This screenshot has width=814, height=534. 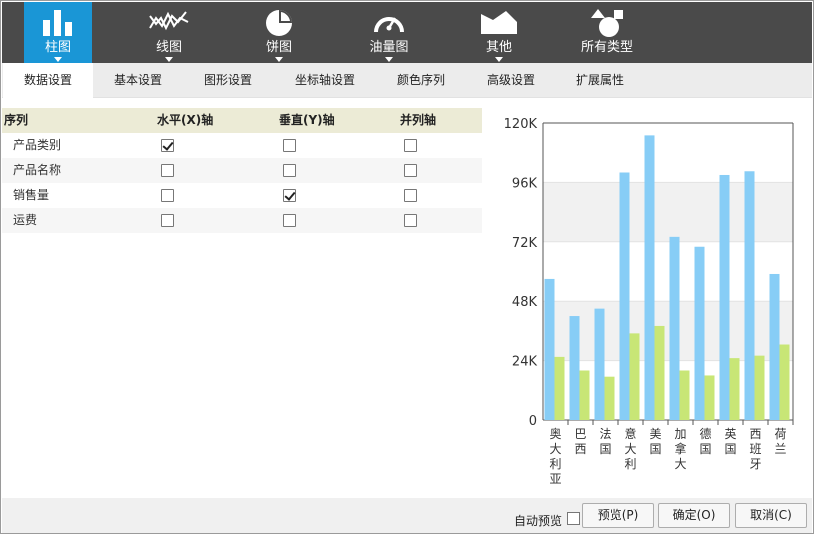 What do you see at coordinates (555, 434) in the screenshot?
I see `x-tick-label: 奥` at bounding box center [555, 434].